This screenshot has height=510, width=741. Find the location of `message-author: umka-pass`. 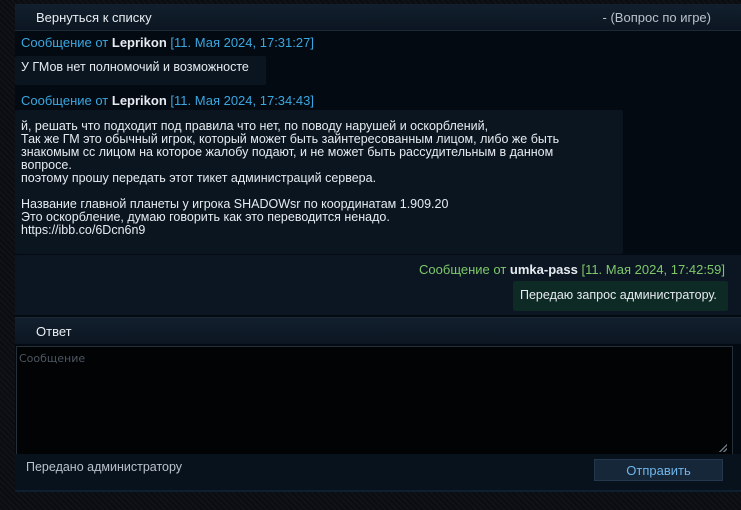

message-author: umka-pass is located at coordinates (543, 269).